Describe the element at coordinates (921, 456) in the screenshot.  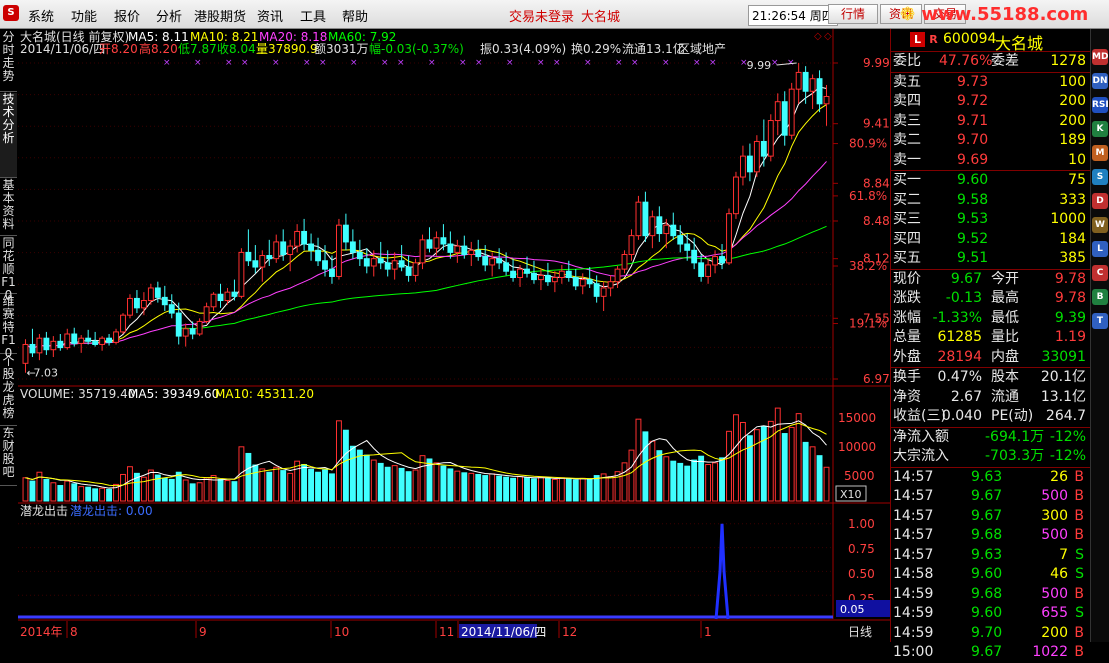
I see `flow-label: 大宗流入` at that location.